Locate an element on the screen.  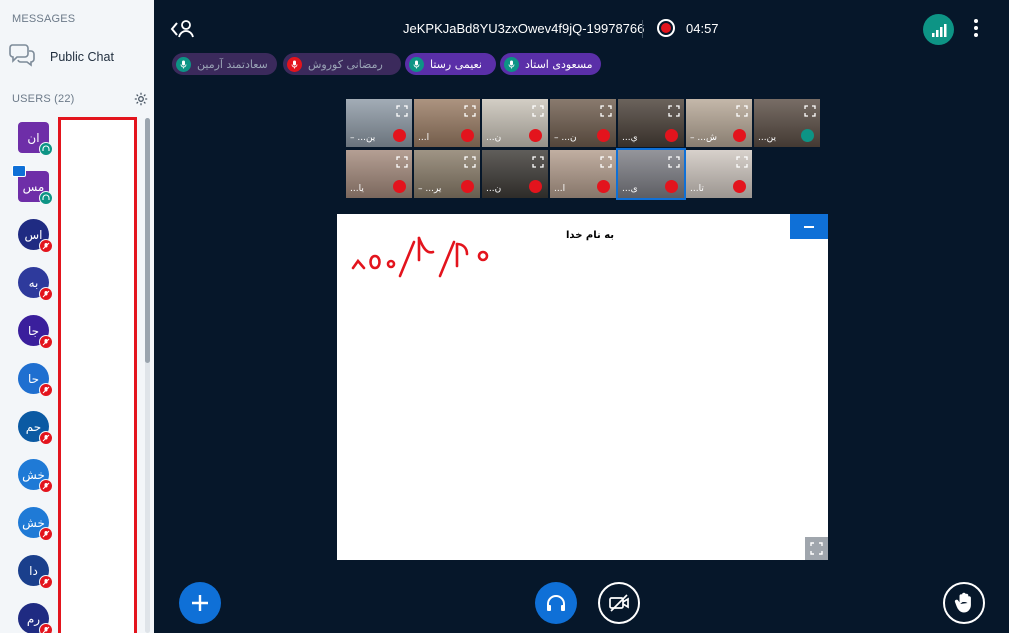
video-tile: ...تا is located at coordinates (719, 174).